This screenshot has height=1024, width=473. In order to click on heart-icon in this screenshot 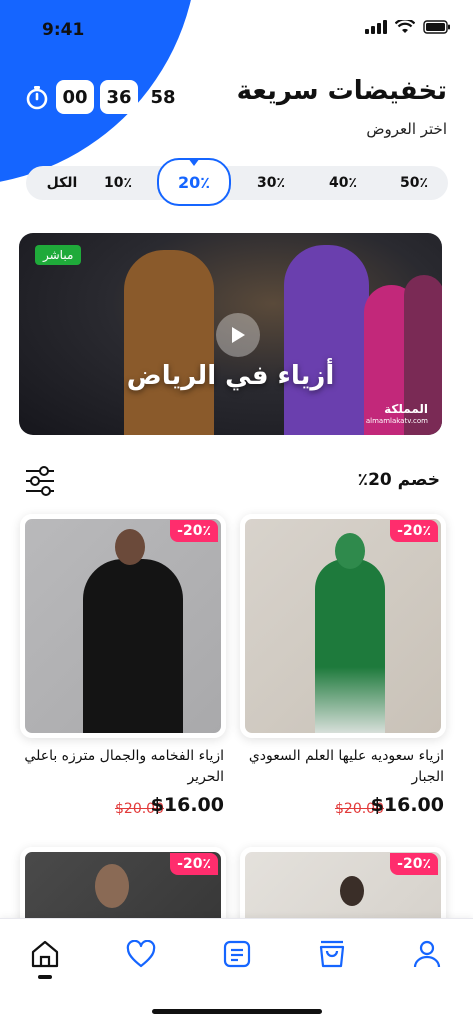, I will do `click(141, 954)`.